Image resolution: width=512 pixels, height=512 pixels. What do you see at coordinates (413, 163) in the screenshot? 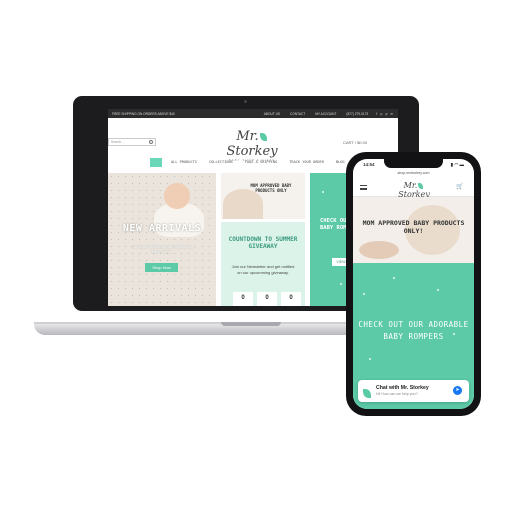
I see `phone-notch` at bounding box center [413, 163].